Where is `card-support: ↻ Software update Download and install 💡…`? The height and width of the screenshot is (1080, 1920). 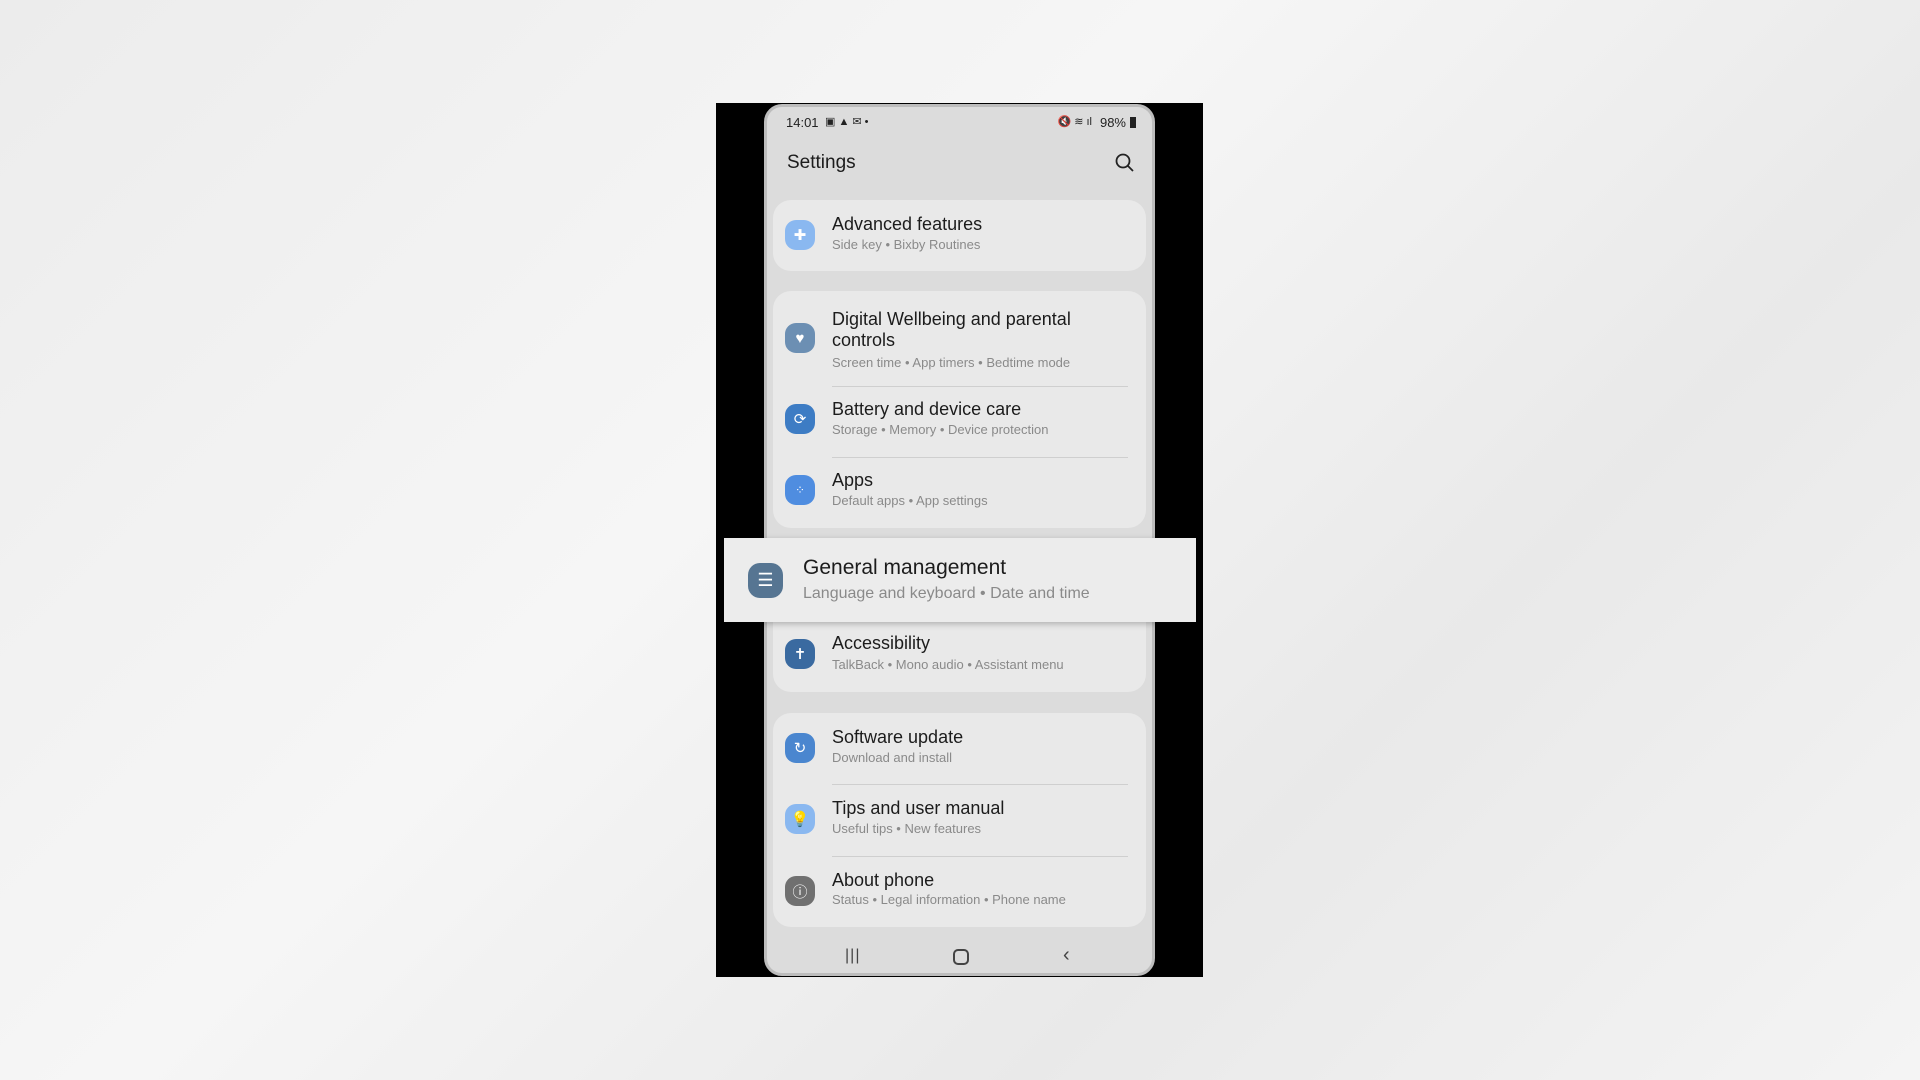
card-support: ↻ Software update Download and install 💡… is located at coordinates (959, 820).